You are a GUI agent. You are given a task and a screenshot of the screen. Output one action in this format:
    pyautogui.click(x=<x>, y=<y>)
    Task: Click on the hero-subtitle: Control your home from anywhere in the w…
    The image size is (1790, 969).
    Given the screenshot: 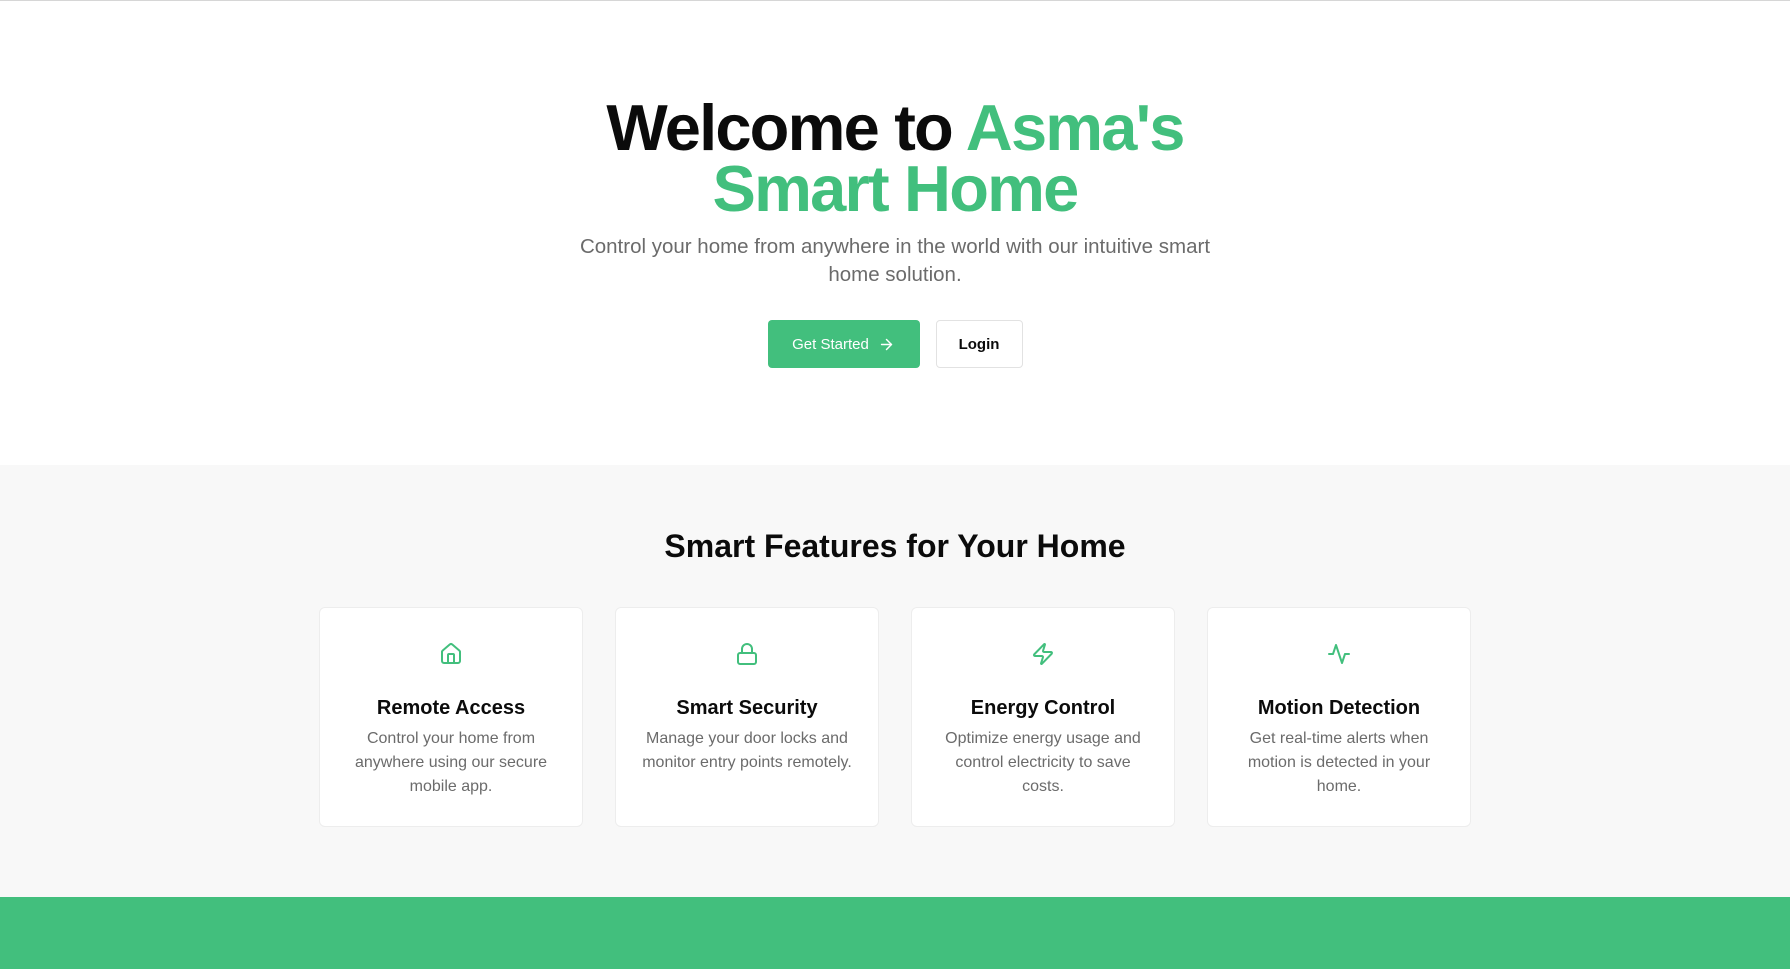 What is the action you would take?
    pyautogui.click(x=895, y=260)
    